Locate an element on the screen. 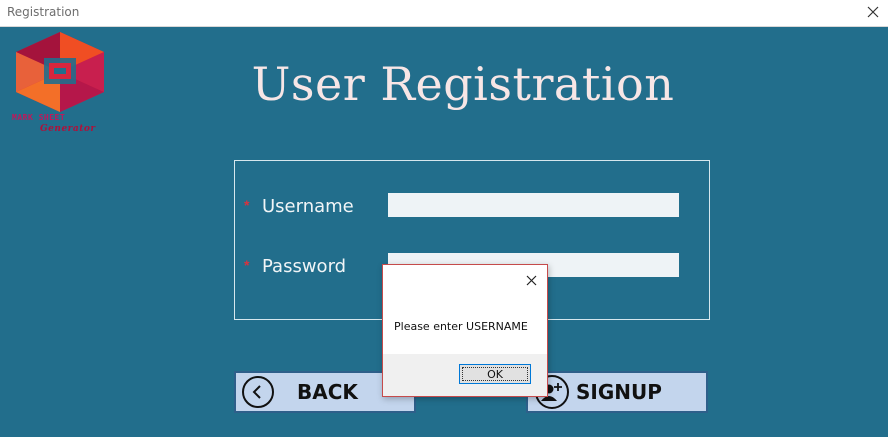 The height and width of the screenshot is (437, 888). signup-button-label: SIGNUP is located at coordinates (619, 392).